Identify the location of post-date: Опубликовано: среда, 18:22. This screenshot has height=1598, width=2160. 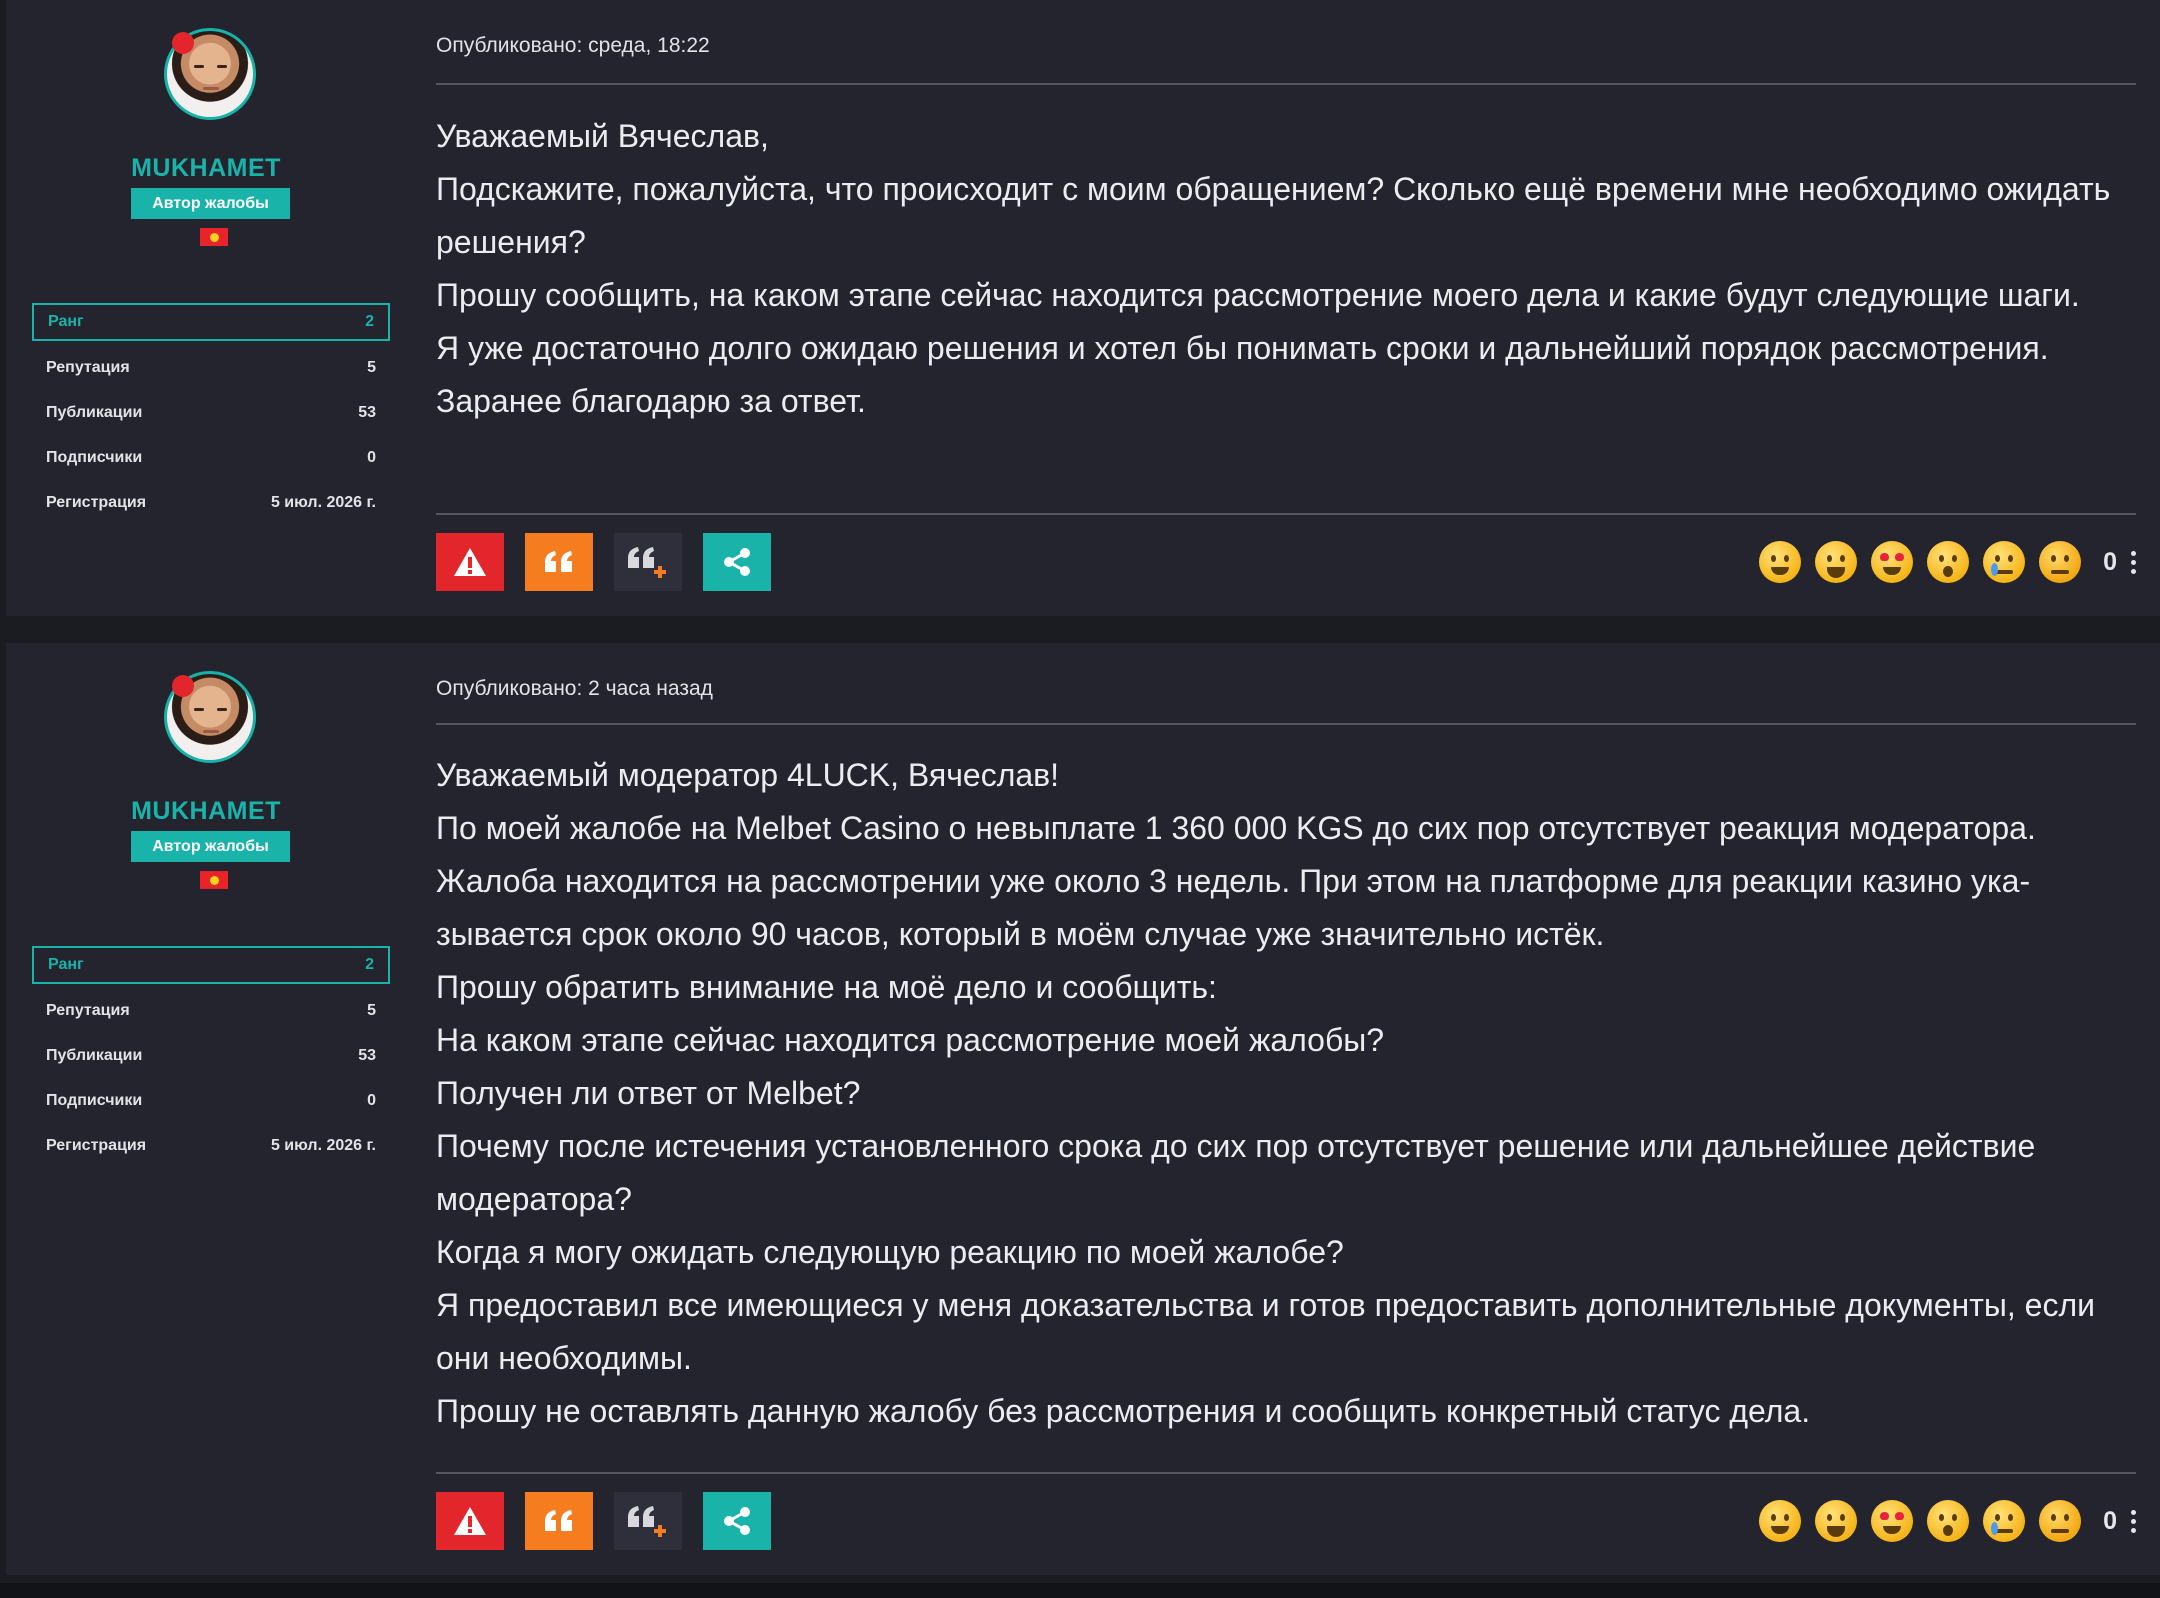
(573, 45).